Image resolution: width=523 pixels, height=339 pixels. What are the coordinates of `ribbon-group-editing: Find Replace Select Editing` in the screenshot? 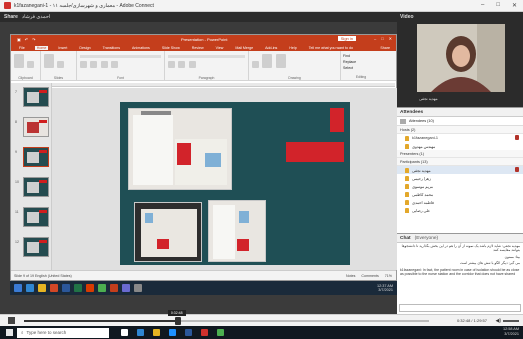 It's located at (361, 66).